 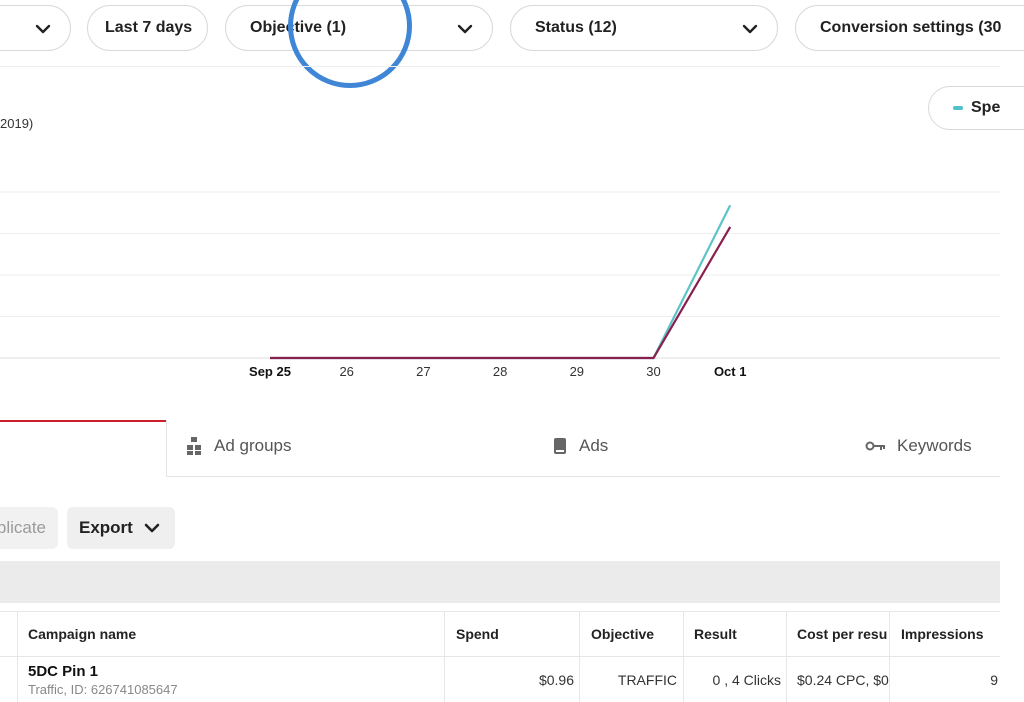 I want to click on duplicate-button: plicate, so click(x=29, y=528).